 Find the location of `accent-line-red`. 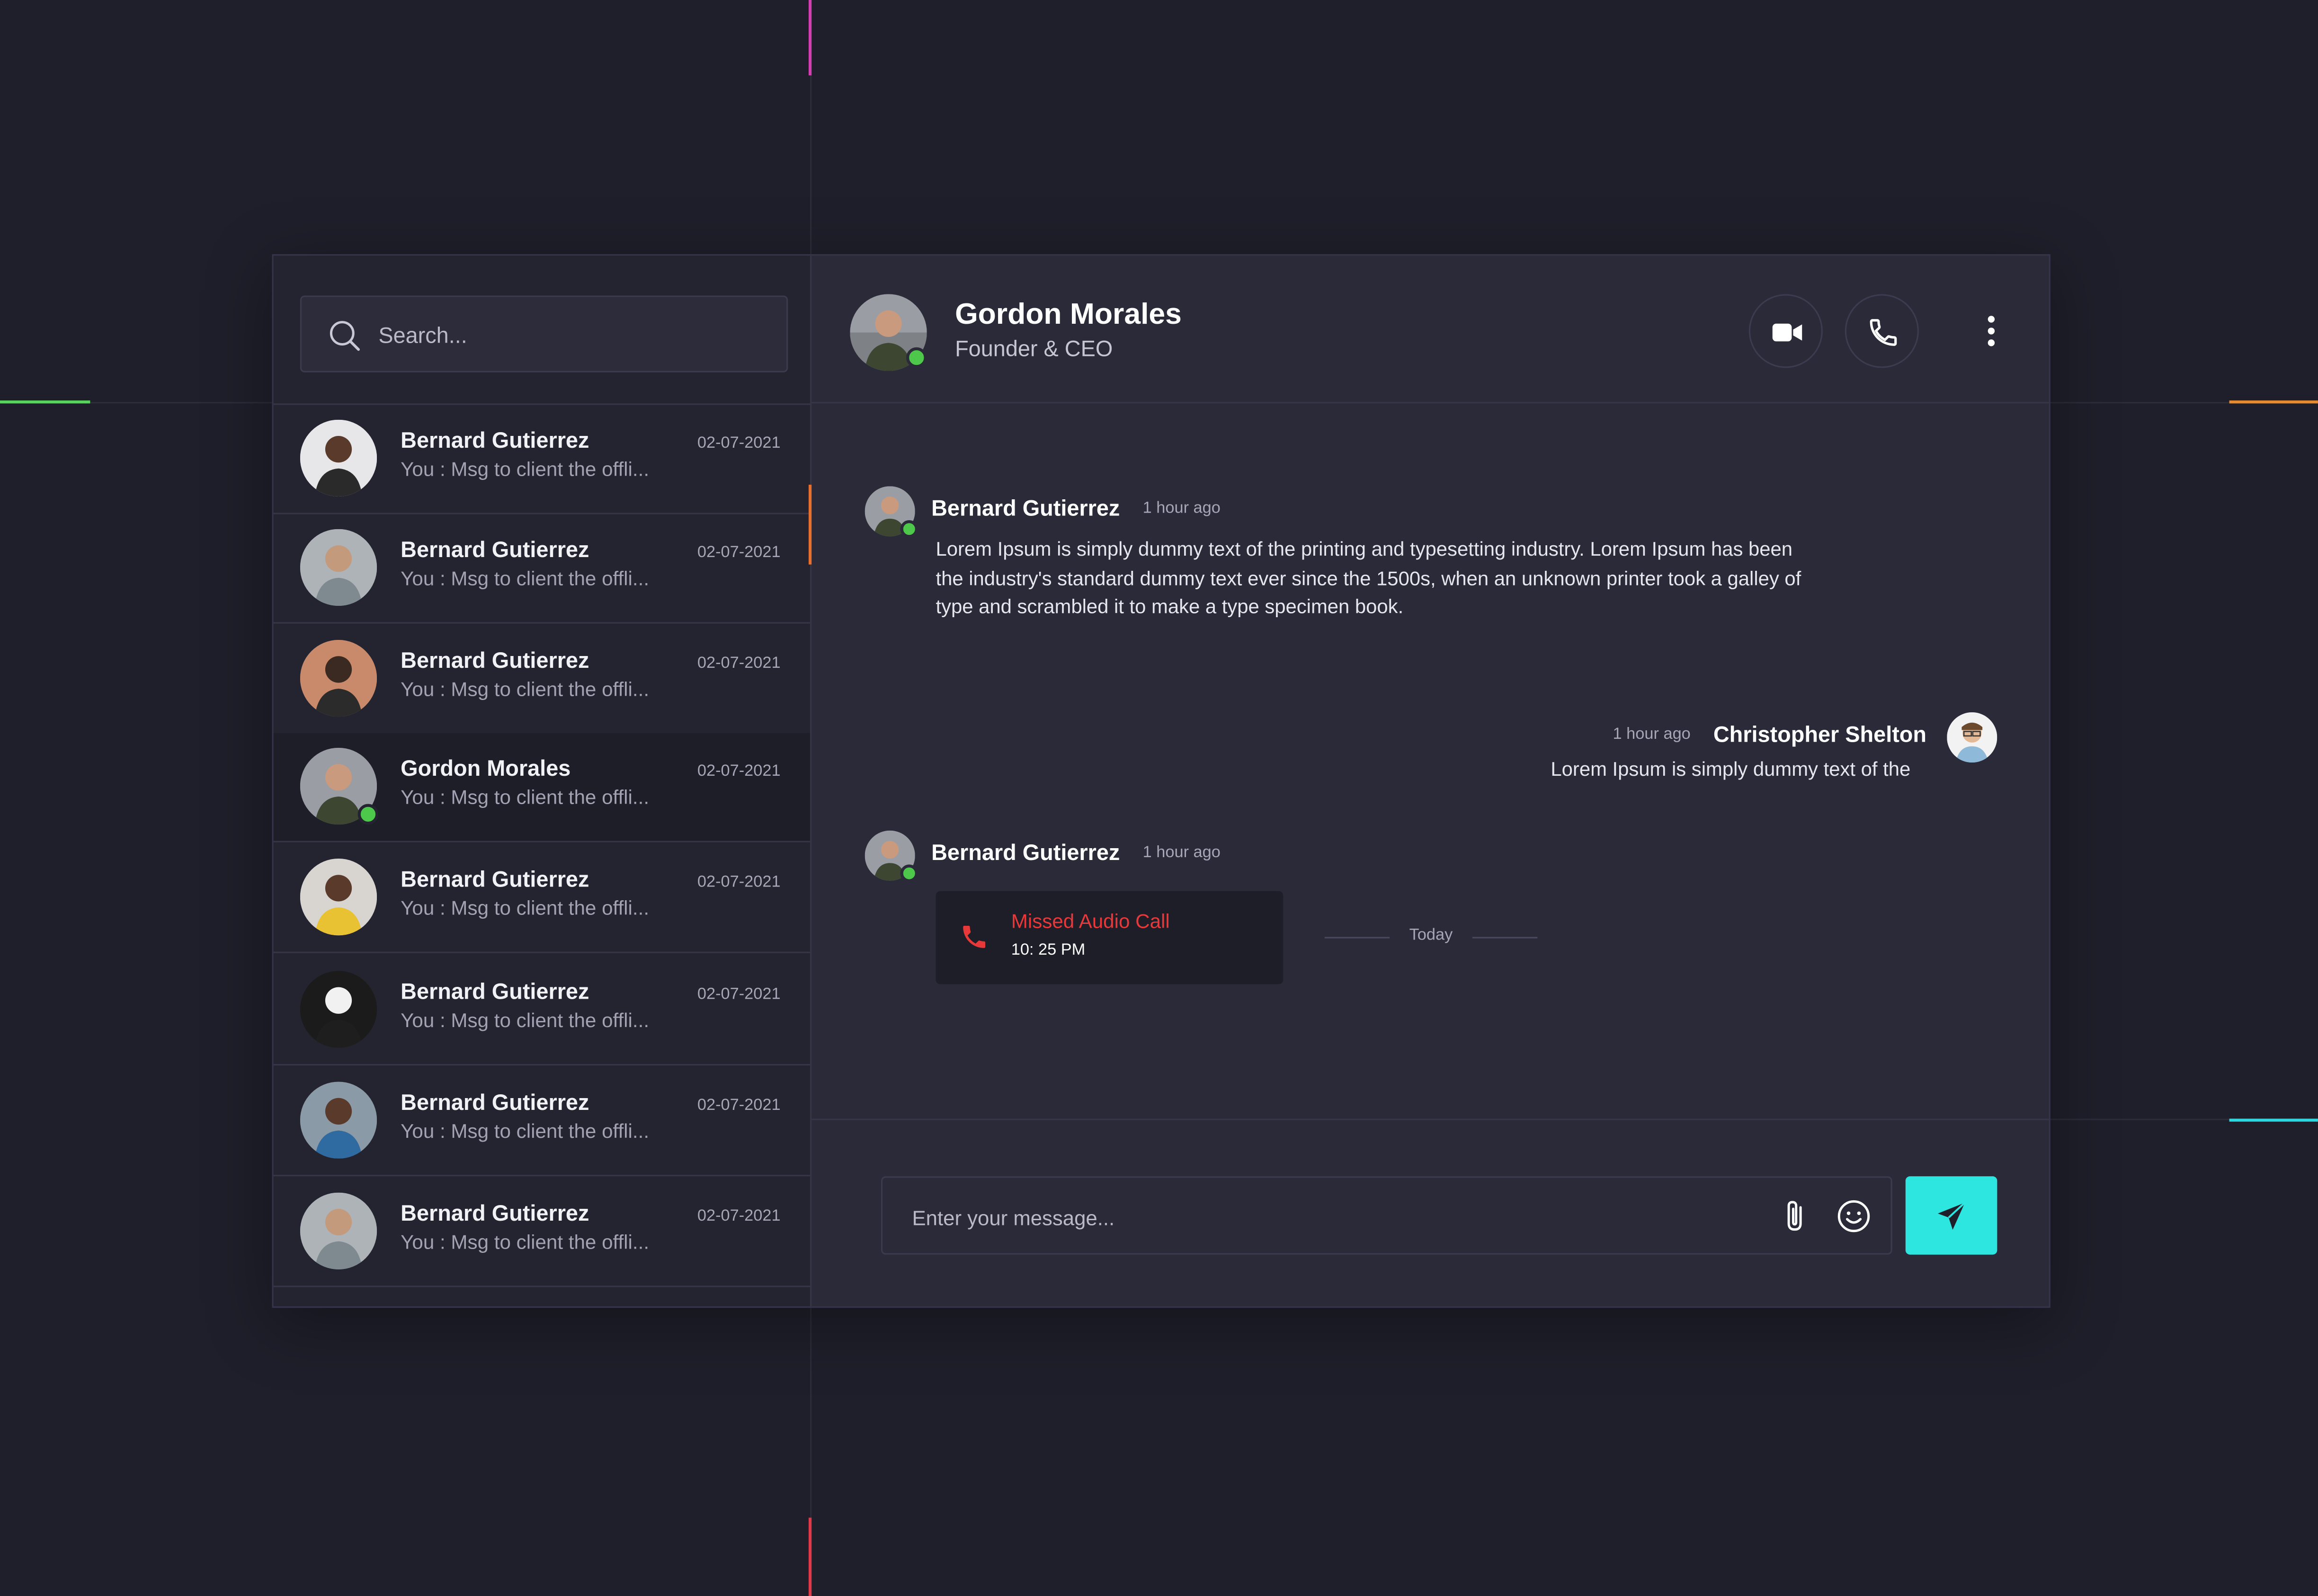

accent-line-red is located at coordinates (810, 1556).